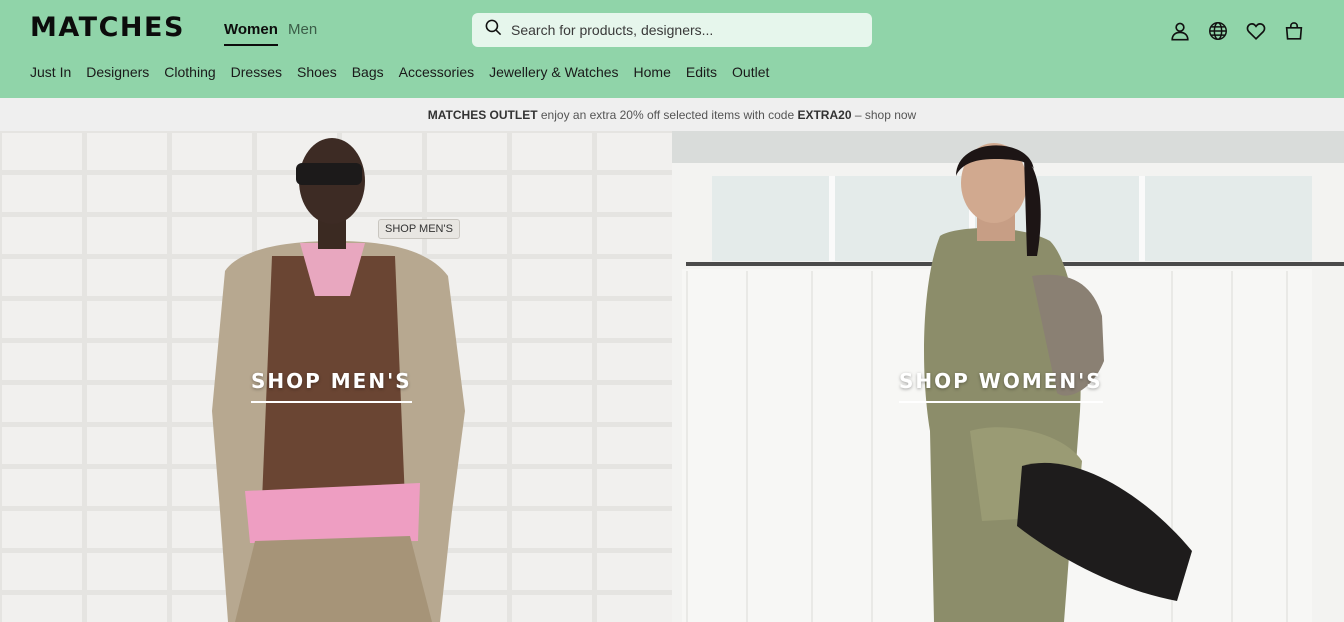 The image size is (1344, 622). Describe the element at coordinates (482, 114) in the screenshot. I see `banner-brand: MATCHES OUTLET` at that location.